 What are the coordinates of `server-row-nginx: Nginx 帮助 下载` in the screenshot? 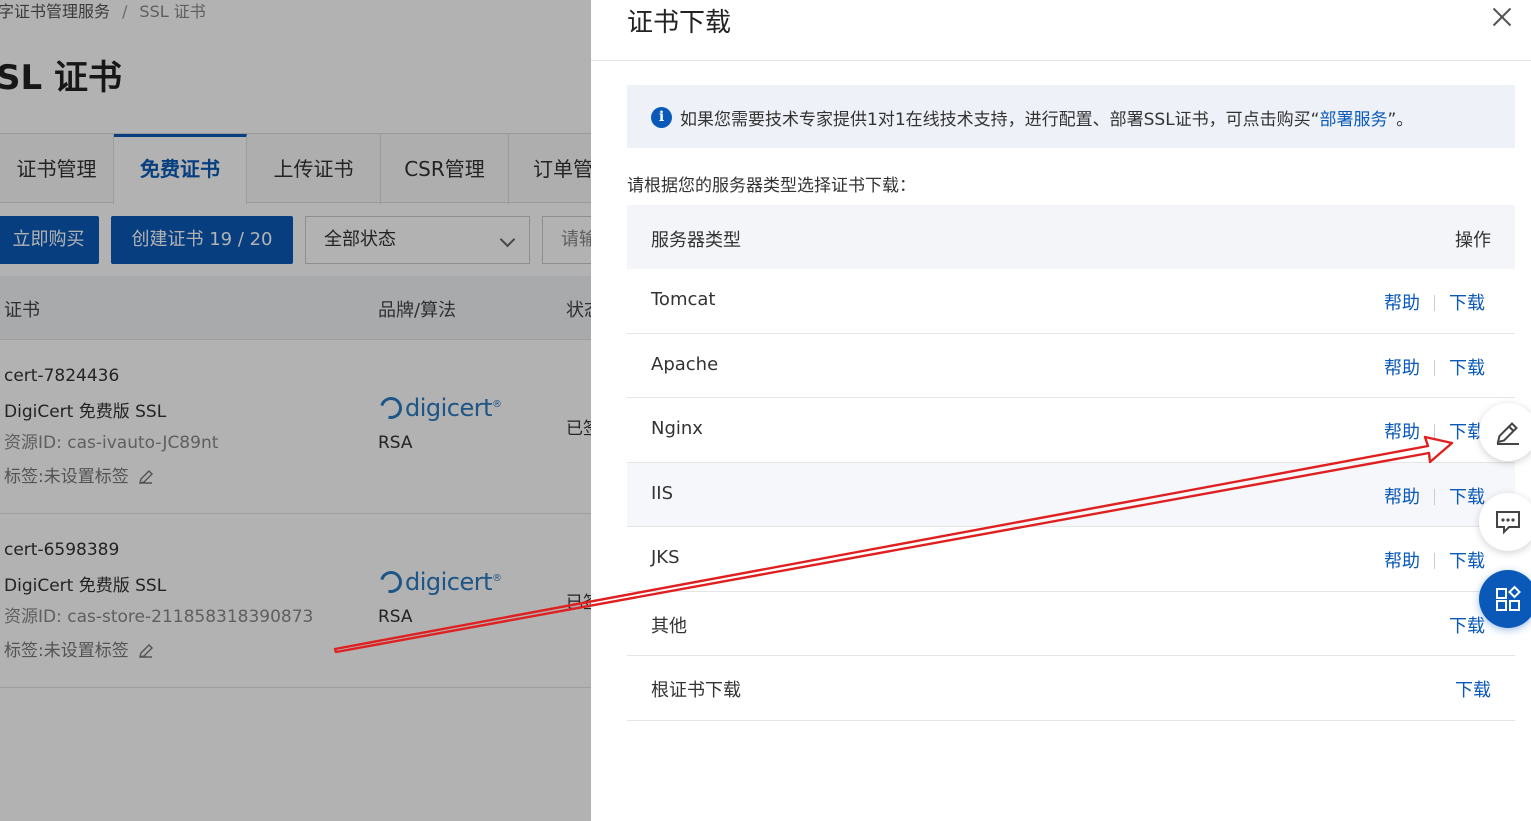 It's located at (1071, 430).